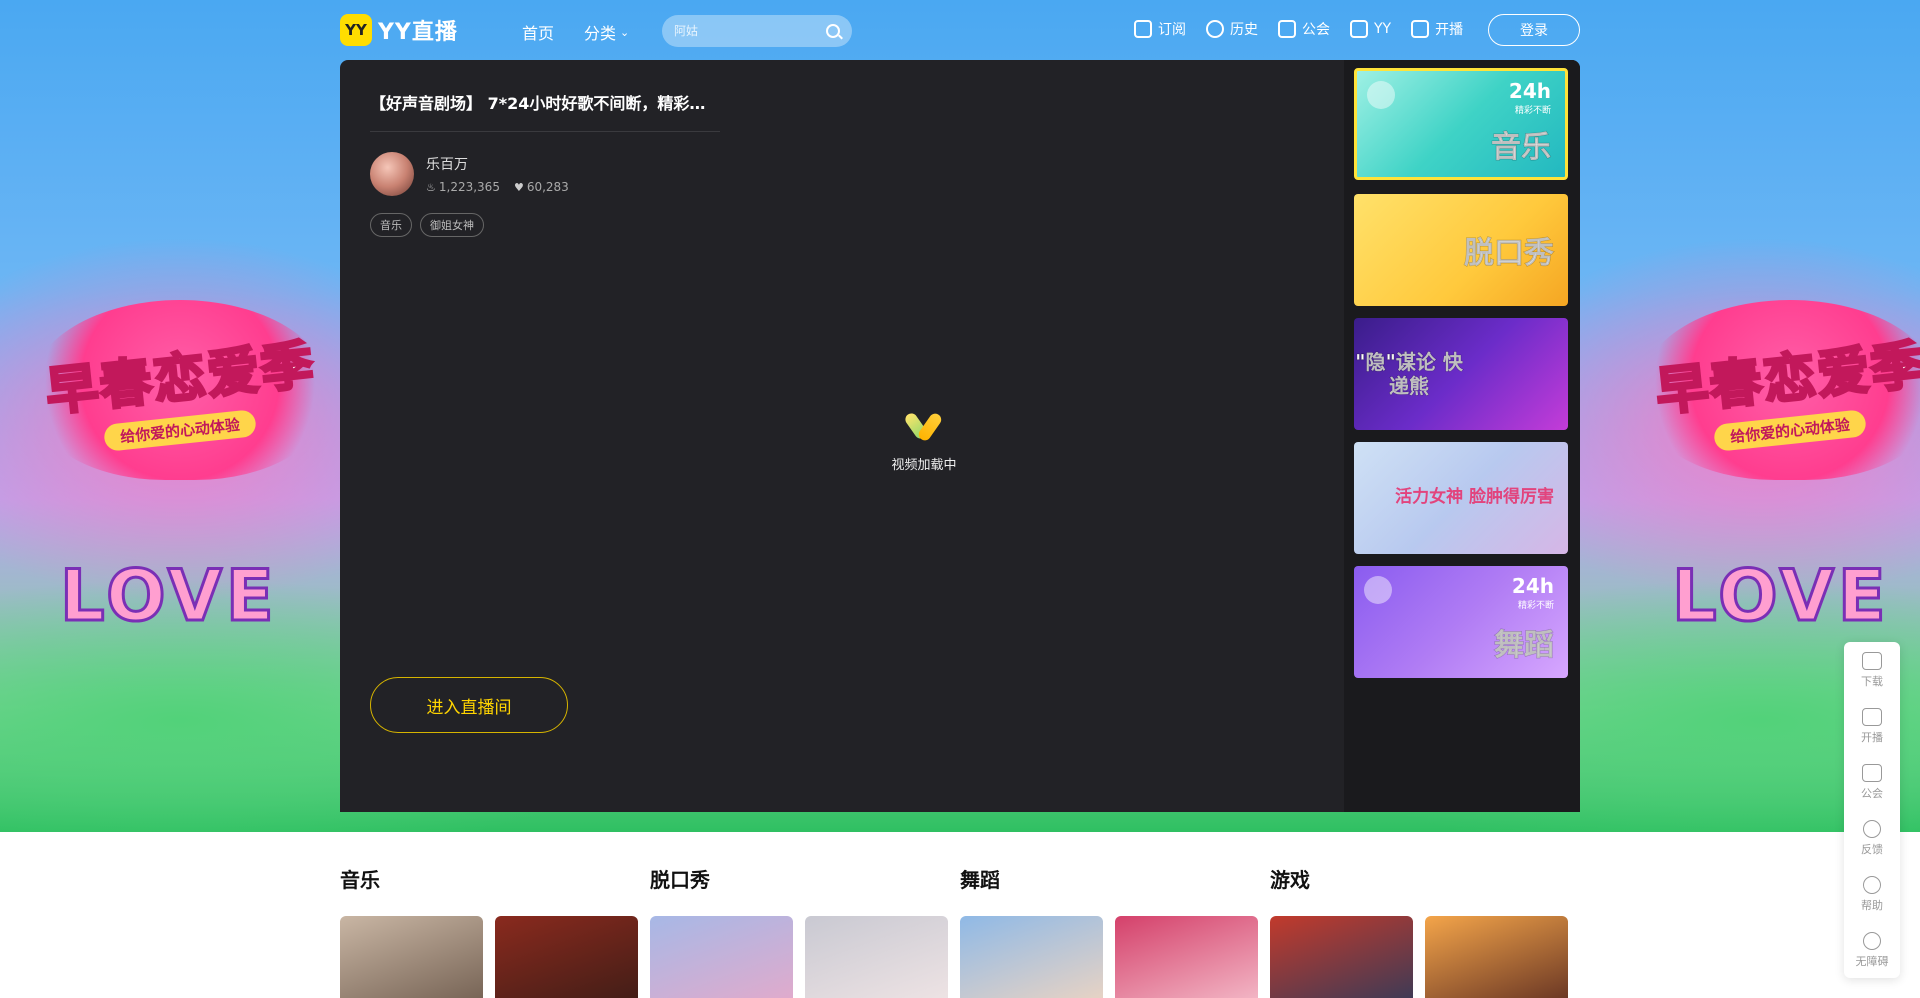 The width and height of the screenshot is (1920, 998). What do you see at coordinates (1872, 661) in the screenshot?
I see `download-icon` at bounding box center [1872, 661].